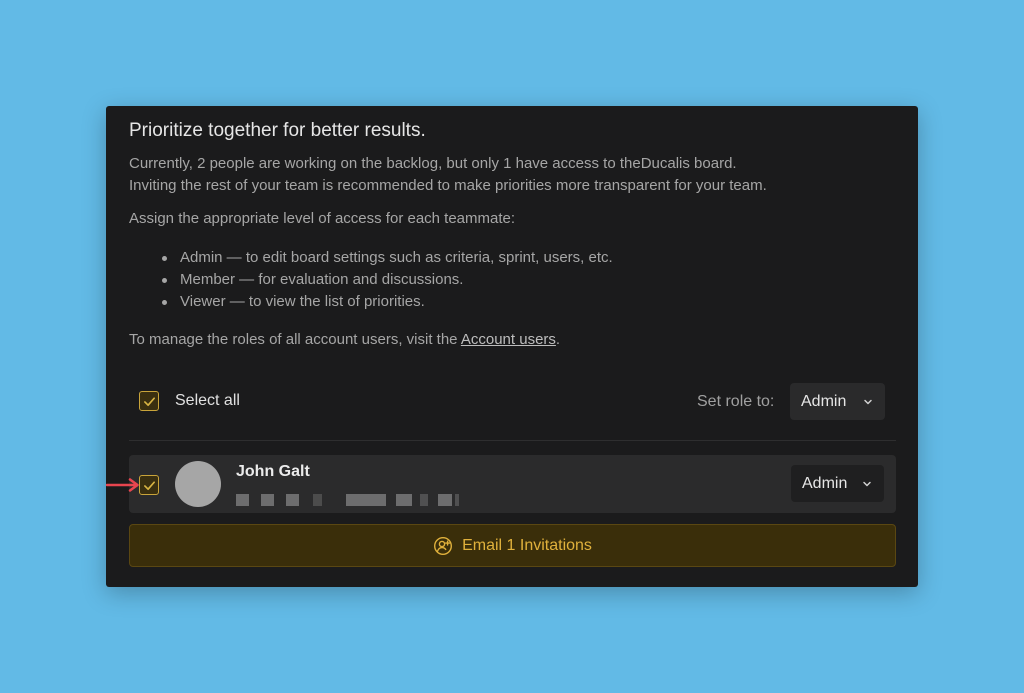  What do you see at coordinates (527, 545) in the screenshot?
I see `email-invitations-label: Email 1 Invitations` at bounding box center [527, 545].